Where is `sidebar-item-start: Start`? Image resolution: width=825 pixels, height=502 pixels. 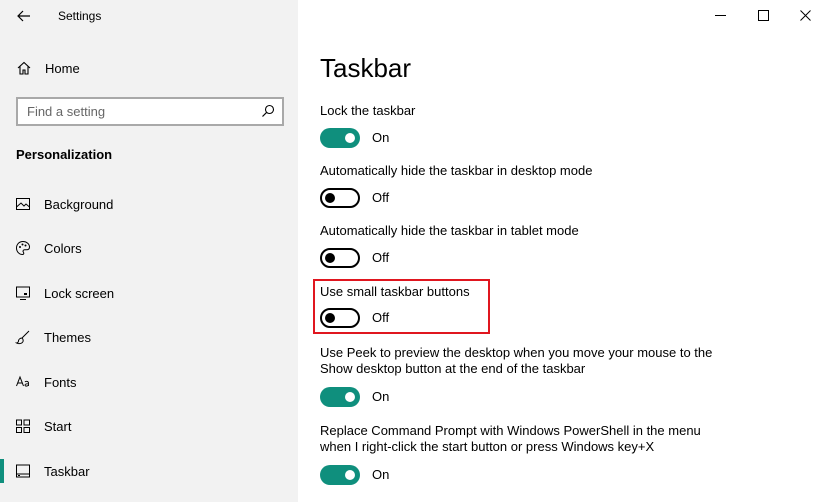 sidebar-item-start: Start is located at coordinates (149, 426).